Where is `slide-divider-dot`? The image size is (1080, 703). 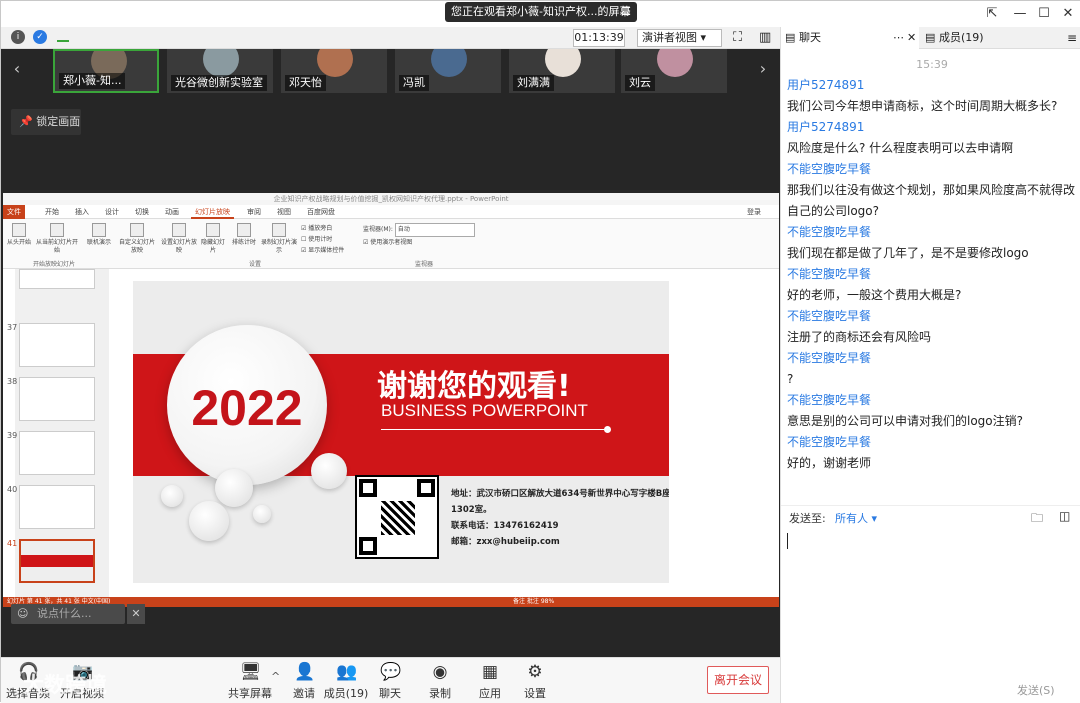
slide-divider-dot is located at coordinates (607, 429).